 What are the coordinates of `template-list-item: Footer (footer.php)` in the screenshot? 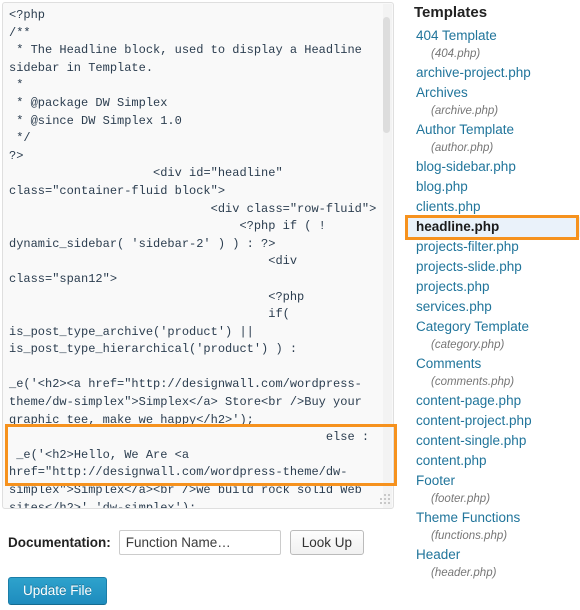 It's located at (492, 489).